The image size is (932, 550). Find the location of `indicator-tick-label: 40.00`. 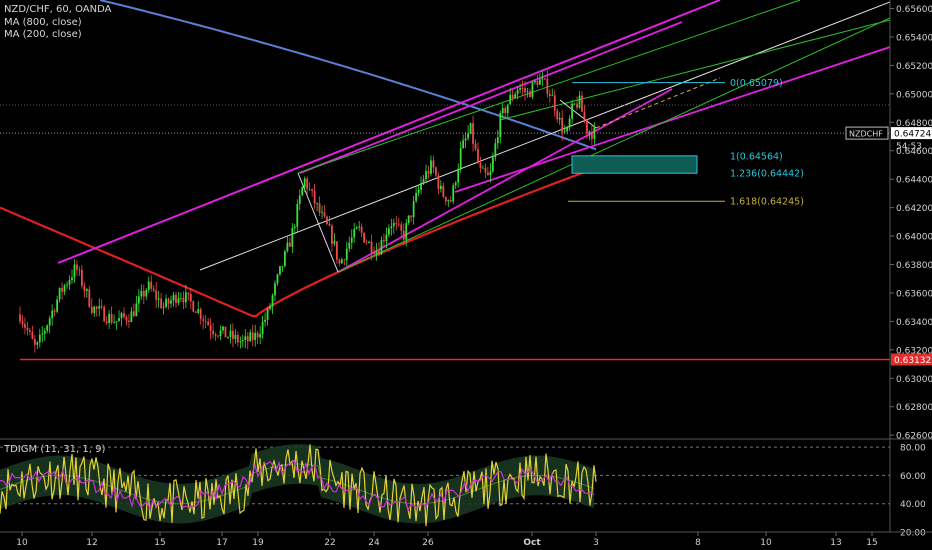

indicator-tick-label: 40.00 is located at coordinates (913, 505).